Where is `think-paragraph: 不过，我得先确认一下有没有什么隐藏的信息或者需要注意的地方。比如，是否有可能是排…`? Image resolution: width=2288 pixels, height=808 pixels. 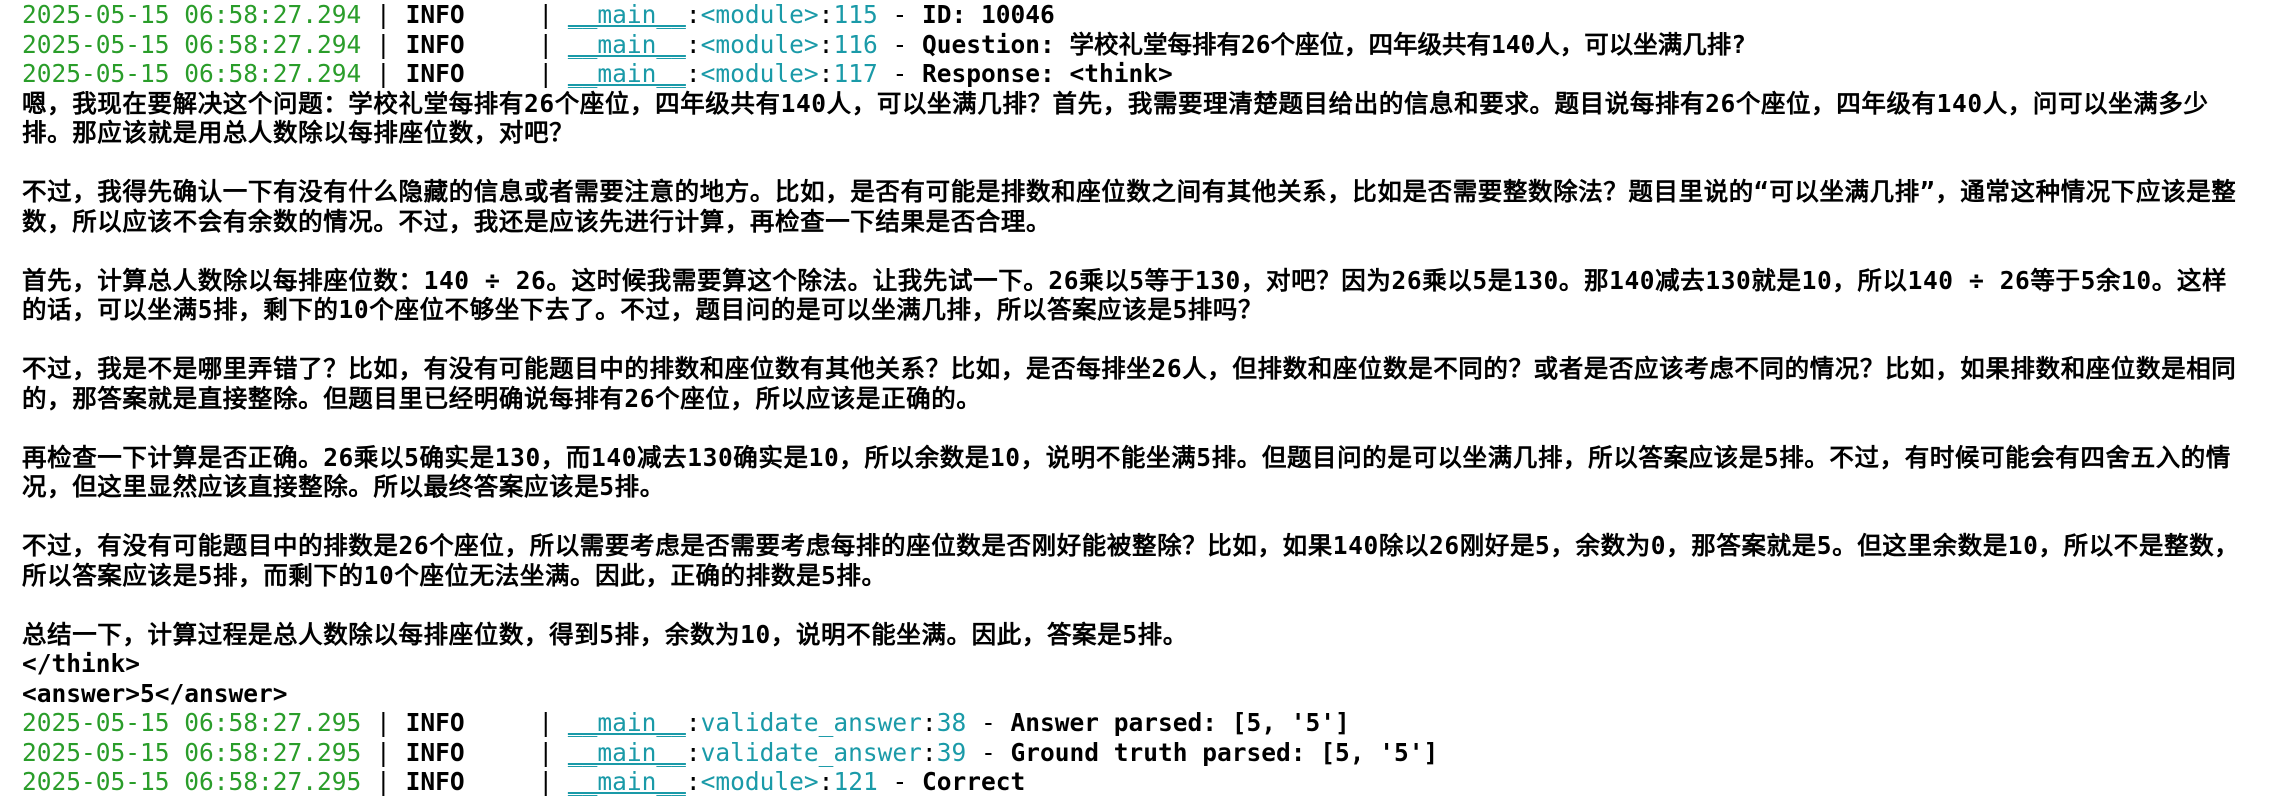
think-paragraph: 不过，我得先确认一下有没有什么隐藏的信息或者需要注意的地方。比如，是否有可能是排… is located at coordinates (1129, 206).